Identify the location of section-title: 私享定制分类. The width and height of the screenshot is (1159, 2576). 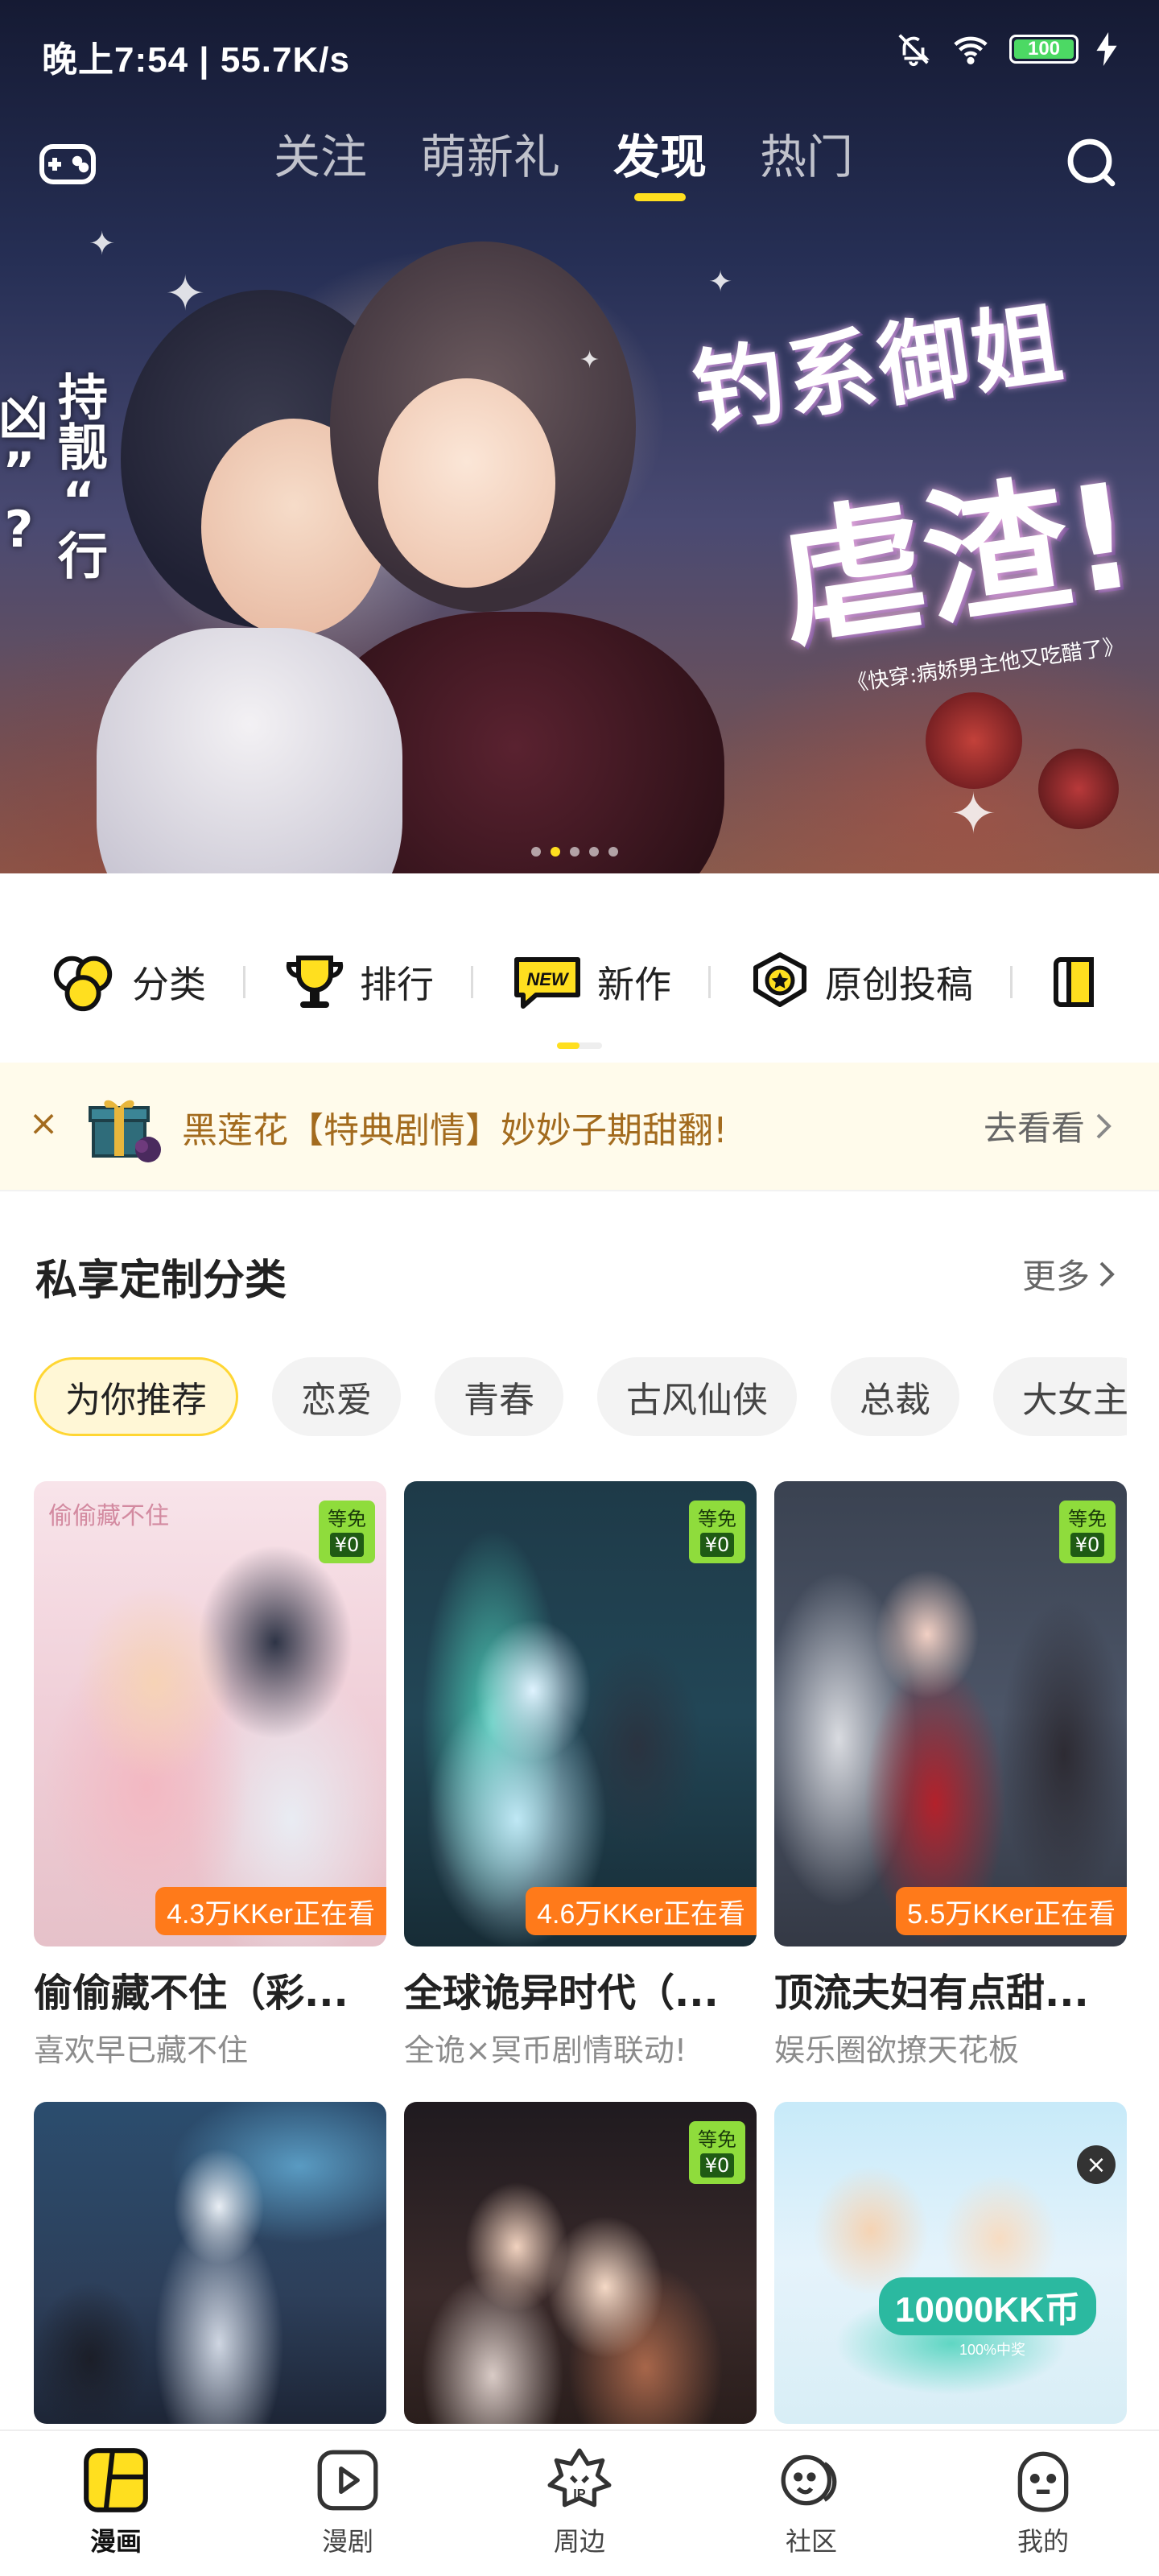
(161, 1281).